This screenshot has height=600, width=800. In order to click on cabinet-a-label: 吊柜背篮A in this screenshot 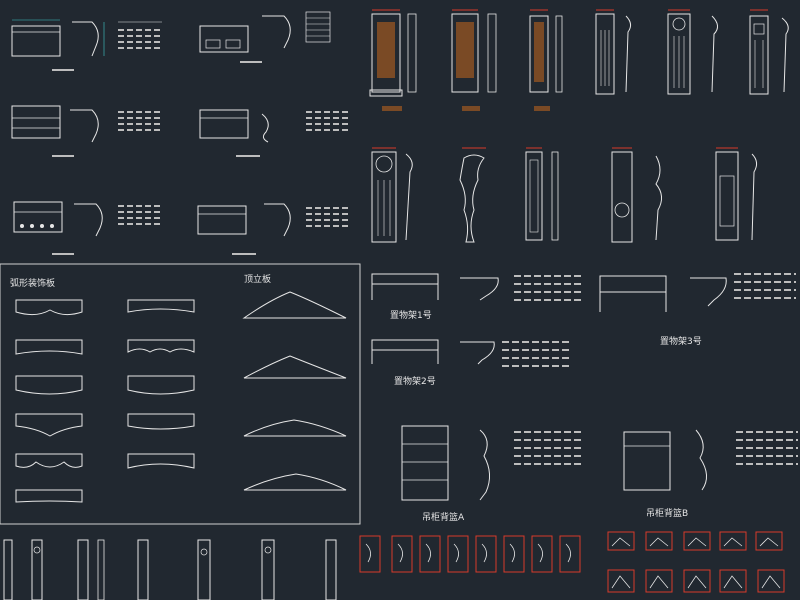, I will do `click(443, 517)`.